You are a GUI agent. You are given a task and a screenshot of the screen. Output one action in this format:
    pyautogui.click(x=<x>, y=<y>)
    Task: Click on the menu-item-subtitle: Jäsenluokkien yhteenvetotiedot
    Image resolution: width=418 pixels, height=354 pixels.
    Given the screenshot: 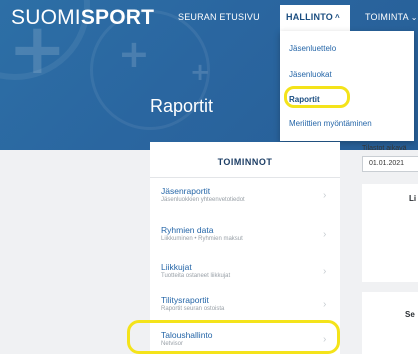 What is the action you would take?
    pyautogui.click(x=203, y=200)
    